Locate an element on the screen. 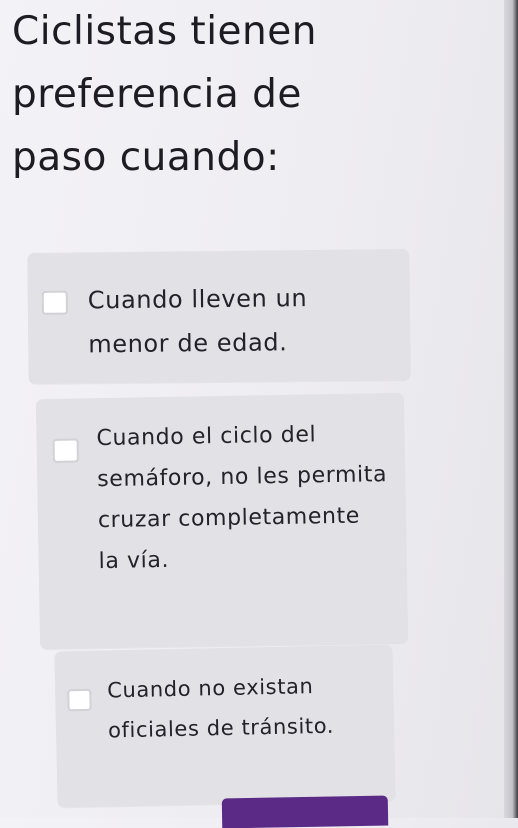 The width and height of the screenshot is (518, 828). answer-option-3: Cuando no existan oficiales de tránsito. is located at coordinates (225, 726).